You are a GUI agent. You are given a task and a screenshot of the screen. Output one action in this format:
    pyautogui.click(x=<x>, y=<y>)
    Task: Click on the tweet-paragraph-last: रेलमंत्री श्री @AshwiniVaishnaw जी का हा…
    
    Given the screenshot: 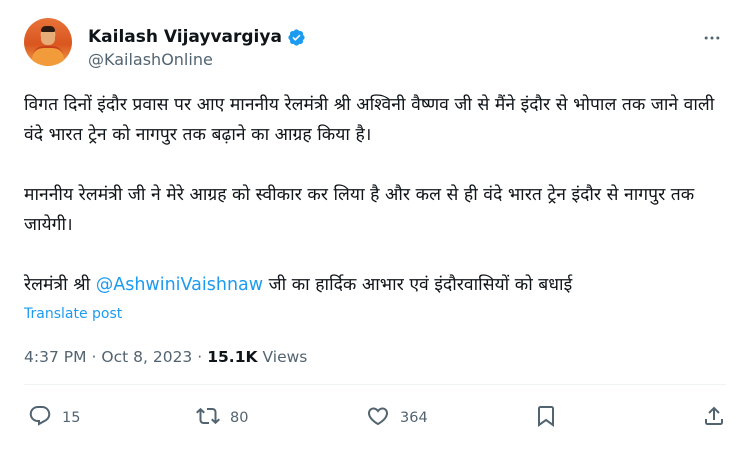 What is the action you would take?
    pyautogui.click(x=374, y=285)
    